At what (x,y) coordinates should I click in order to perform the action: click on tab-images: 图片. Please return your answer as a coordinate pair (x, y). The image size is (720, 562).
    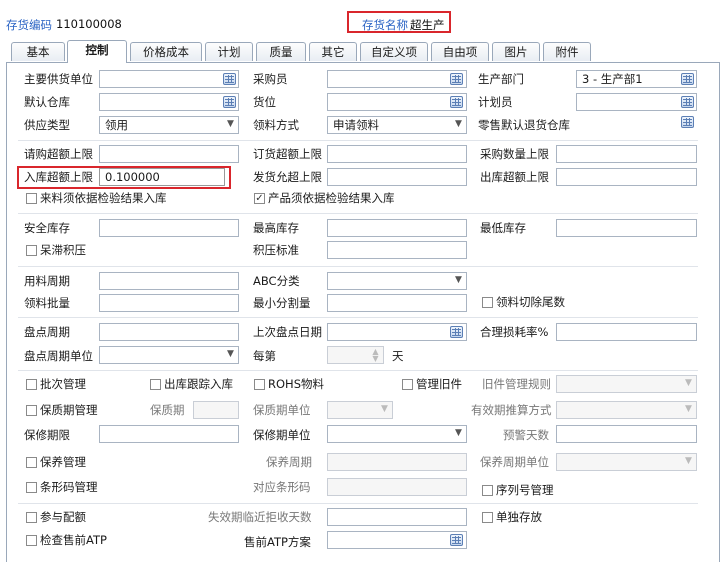
    Looking at the image, I should click on (516, 51).